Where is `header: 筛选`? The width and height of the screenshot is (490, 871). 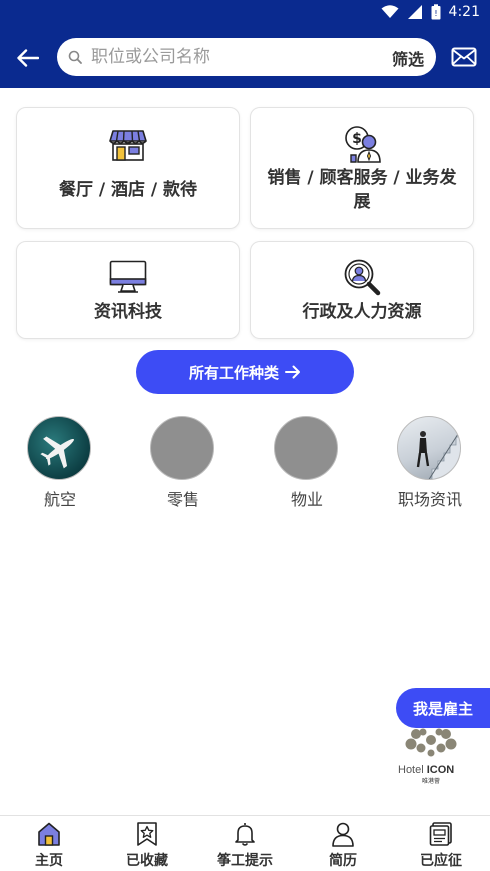 header: 筛选 is located at coordinates (245, 58).